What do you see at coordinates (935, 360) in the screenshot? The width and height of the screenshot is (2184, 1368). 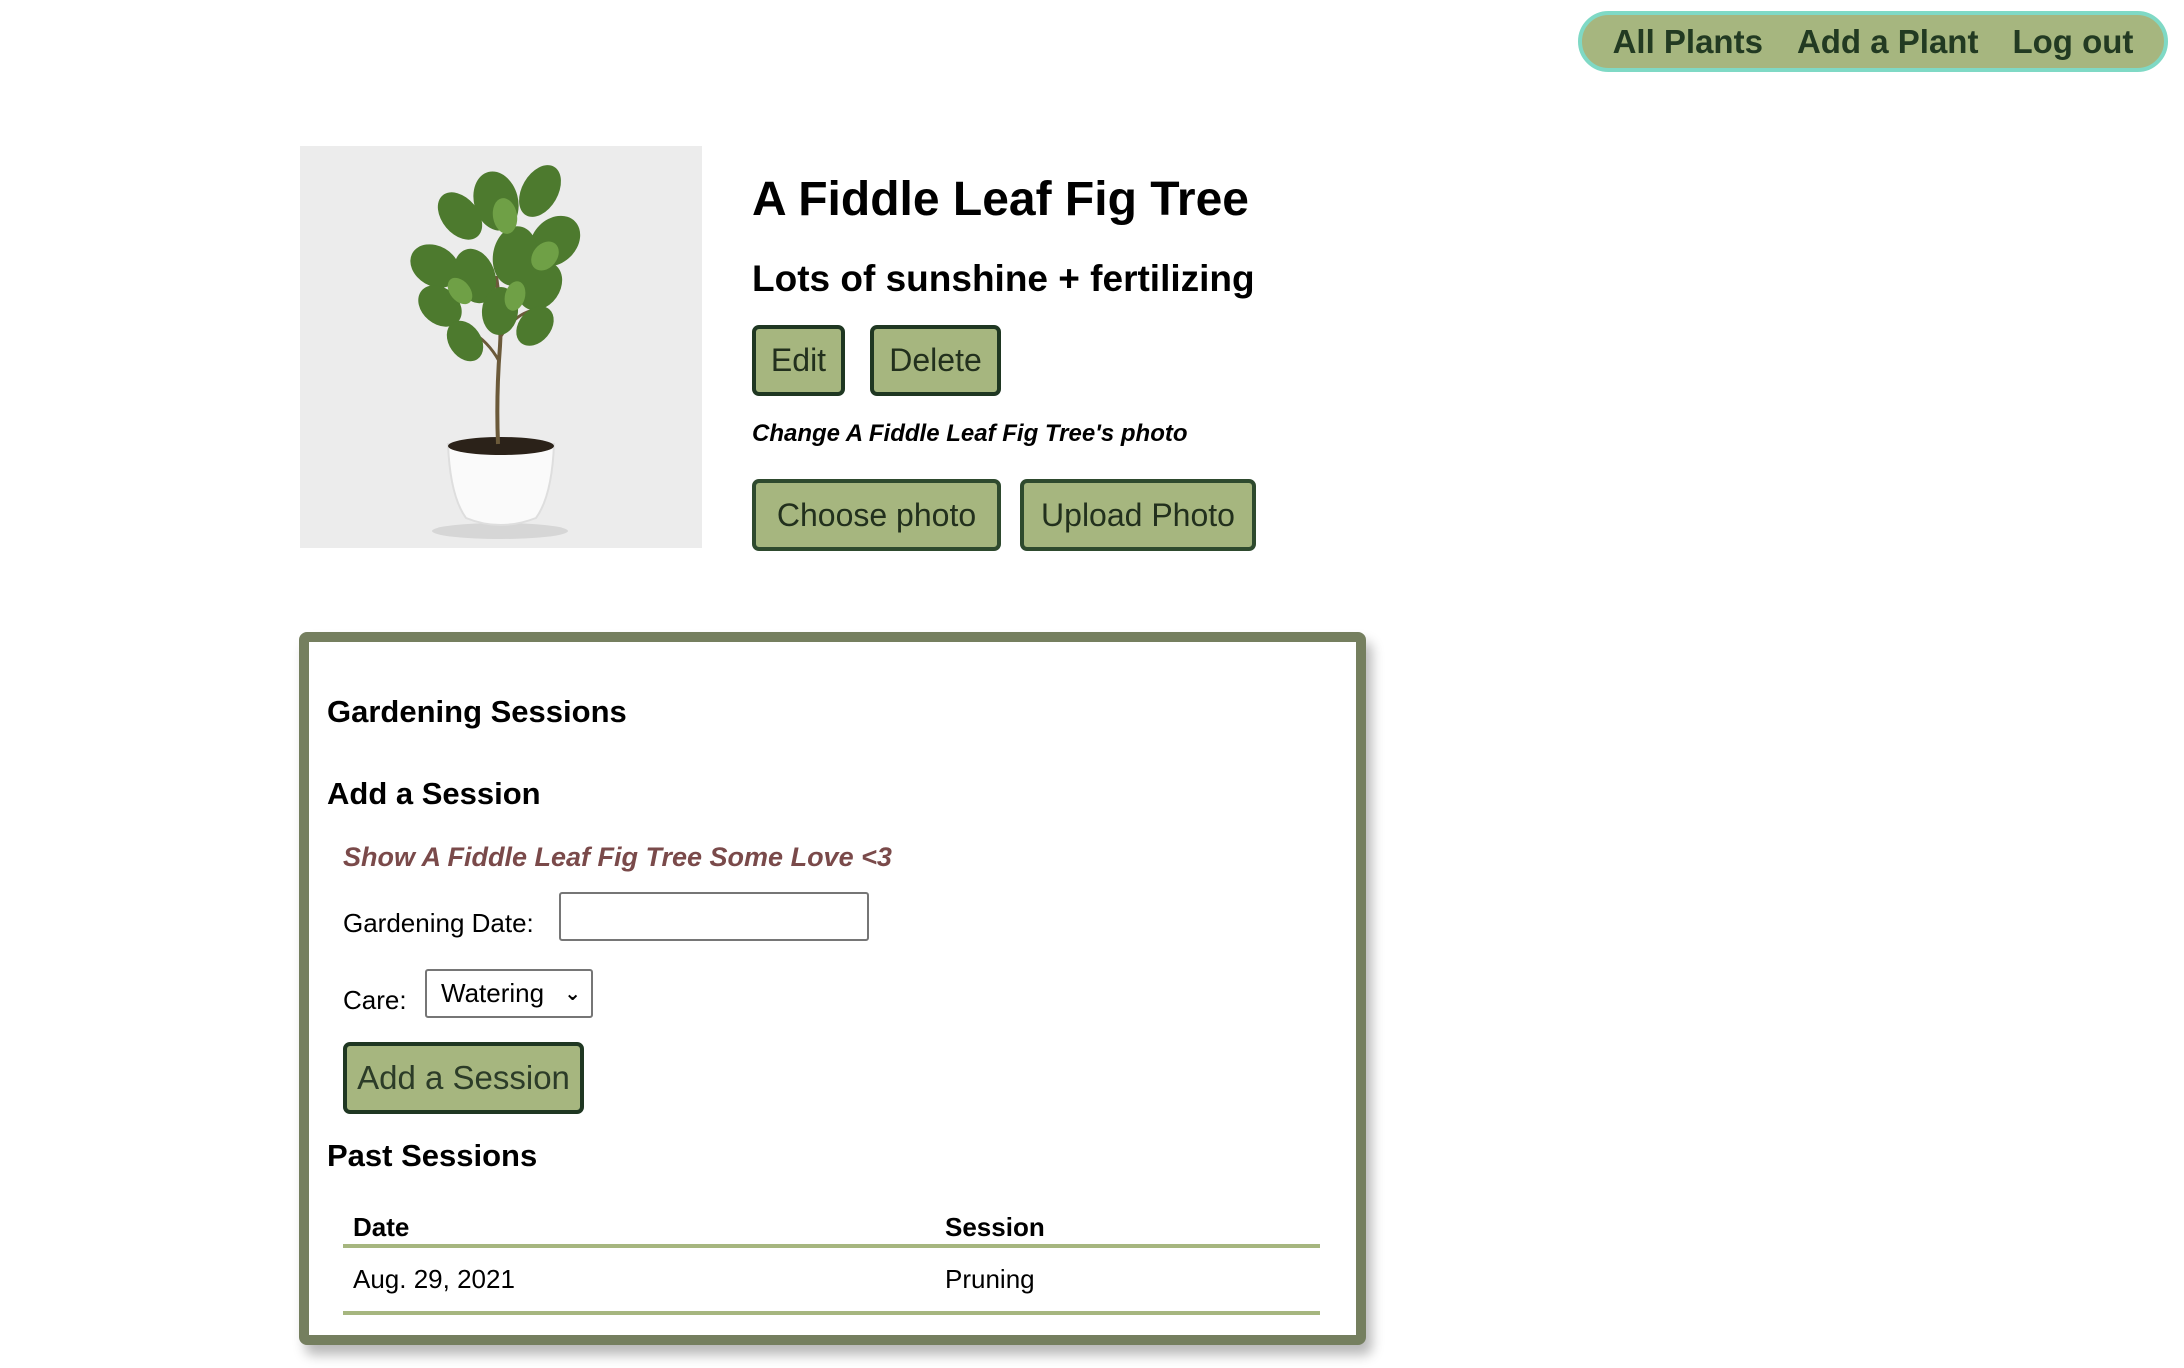 I see `delete-button: Delete` at bounding box center [935, 360].